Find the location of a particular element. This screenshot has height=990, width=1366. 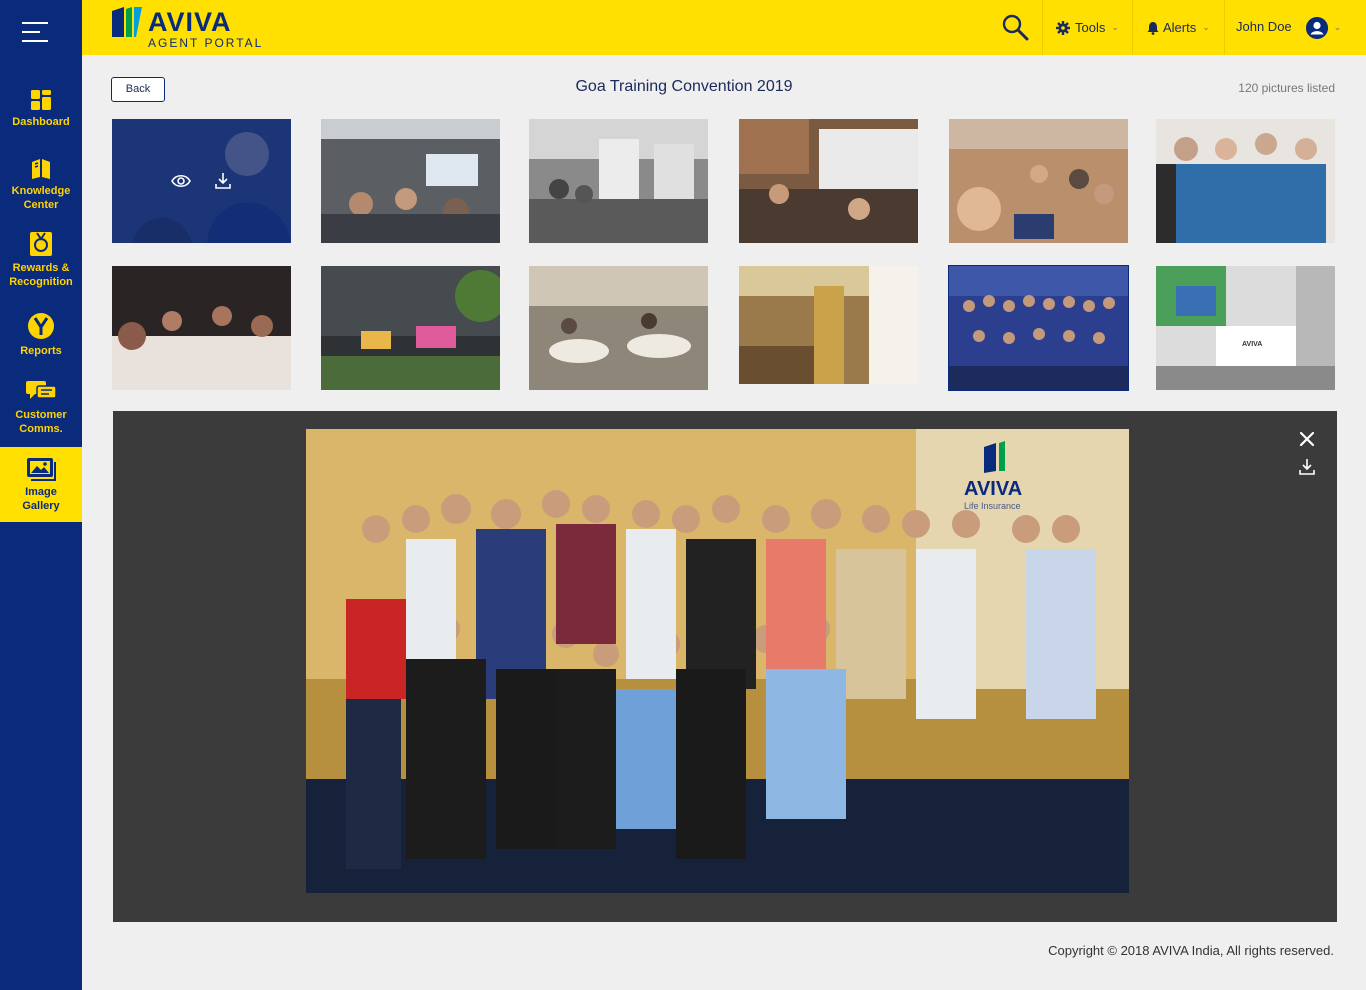

gallery-thumbnail: AVIVA is located at coordinates (1245, 328).